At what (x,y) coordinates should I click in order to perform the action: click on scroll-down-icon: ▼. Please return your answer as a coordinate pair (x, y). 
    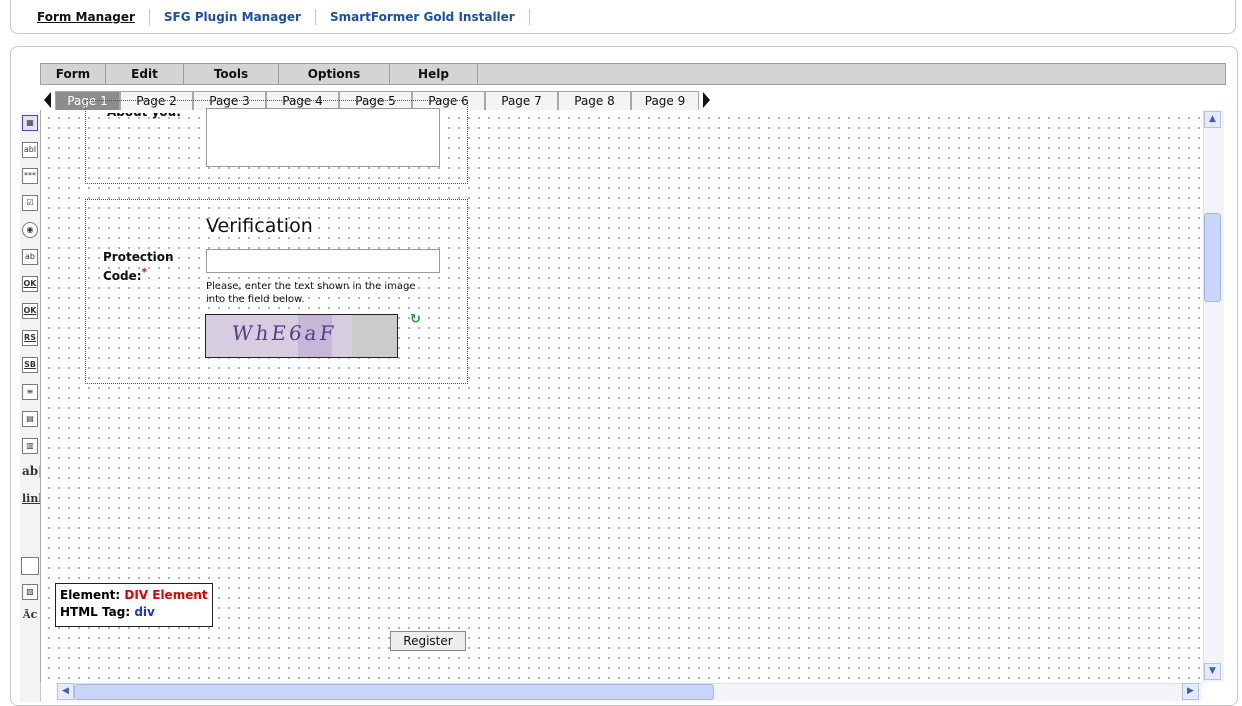
    Looking at the image, I should click on (1212, 671).